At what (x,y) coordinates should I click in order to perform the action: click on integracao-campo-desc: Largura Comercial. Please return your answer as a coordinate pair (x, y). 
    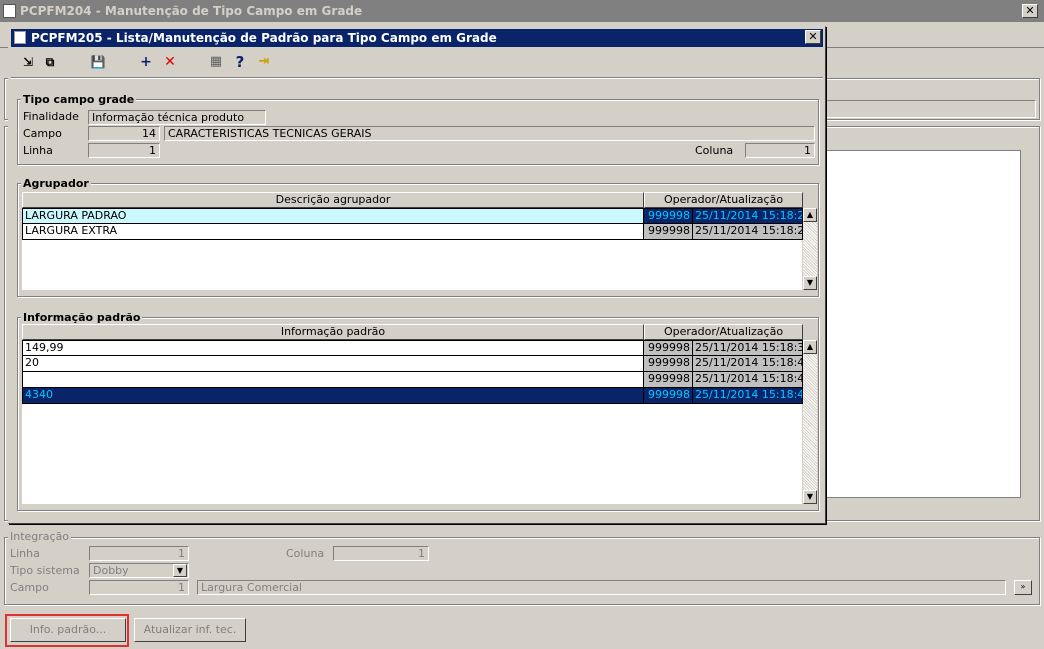
    Looking at the image, I should click on (601, 587).